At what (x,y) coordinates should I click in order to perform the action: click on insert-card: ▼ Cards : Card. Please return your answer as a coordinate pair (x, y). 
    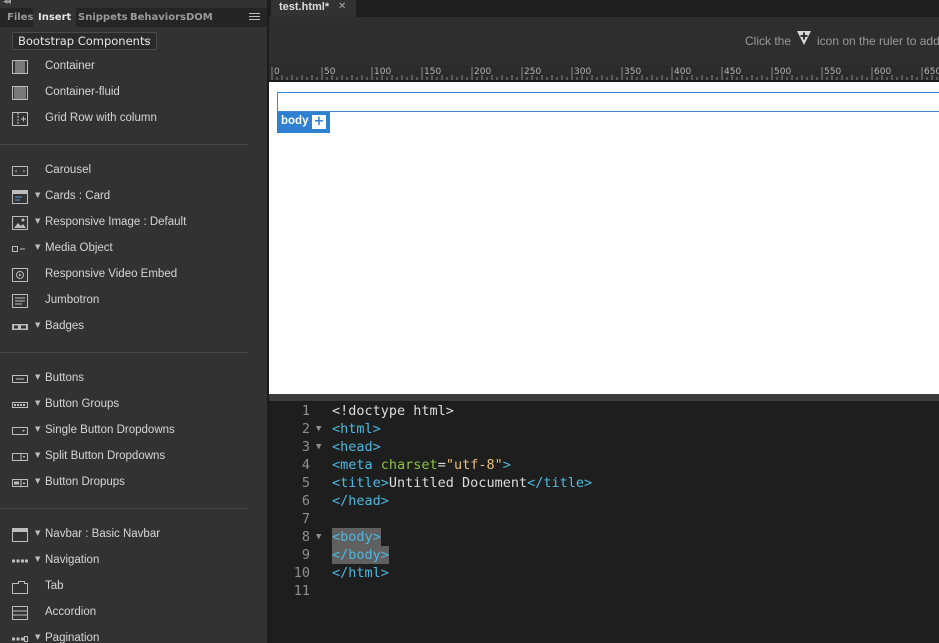
    Looking at the image, I should click on (133, 197).